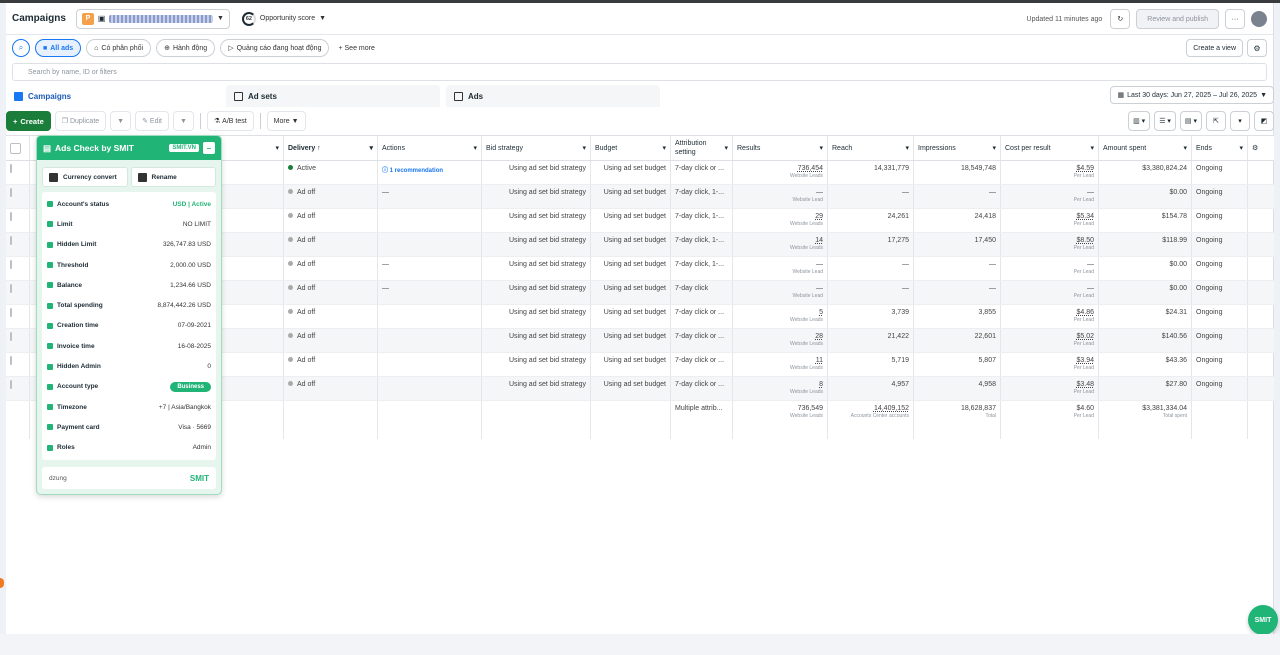 The image size is (1280, 655). Describe the element at coordinates (1165, 121) in the screenshot. I see `breakdown-icon: ☰ ▾` at that location.